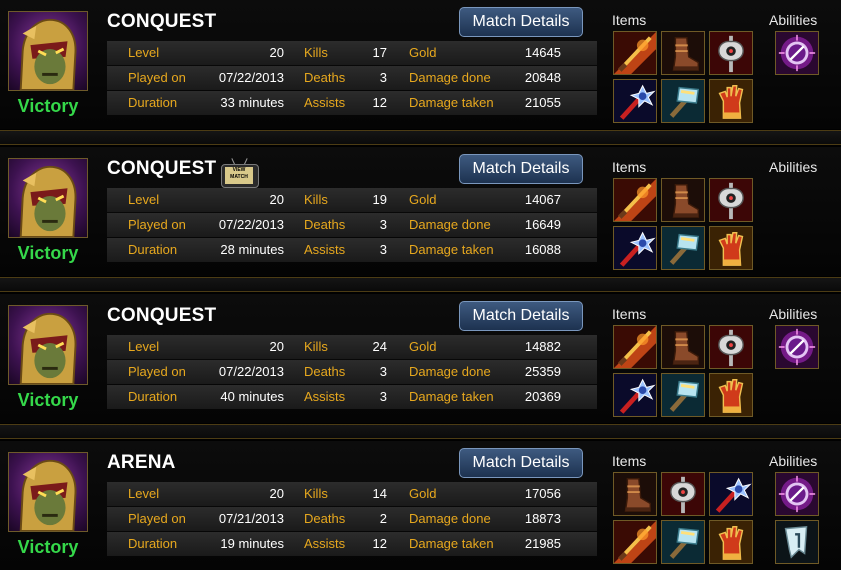 The image size is (841, 570). Describe the element at coordinates (542, 224) in the screenshot. I see `damage-done-value: 16649` at that location.